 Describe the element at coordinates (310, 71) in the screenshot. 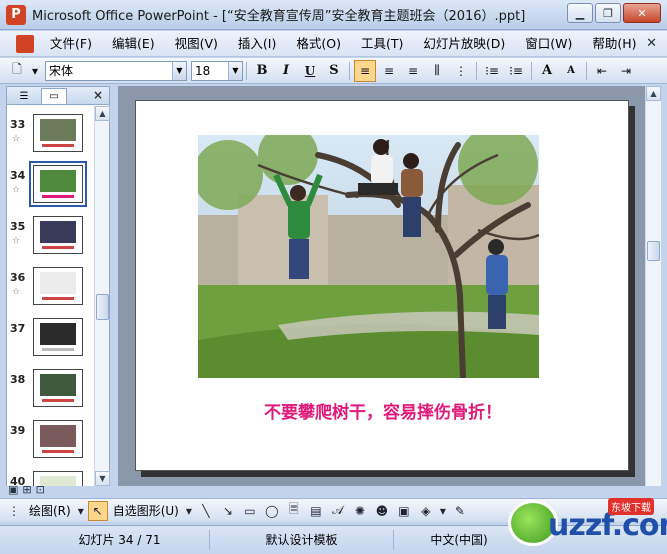

I see `underline-button: U` at that location.